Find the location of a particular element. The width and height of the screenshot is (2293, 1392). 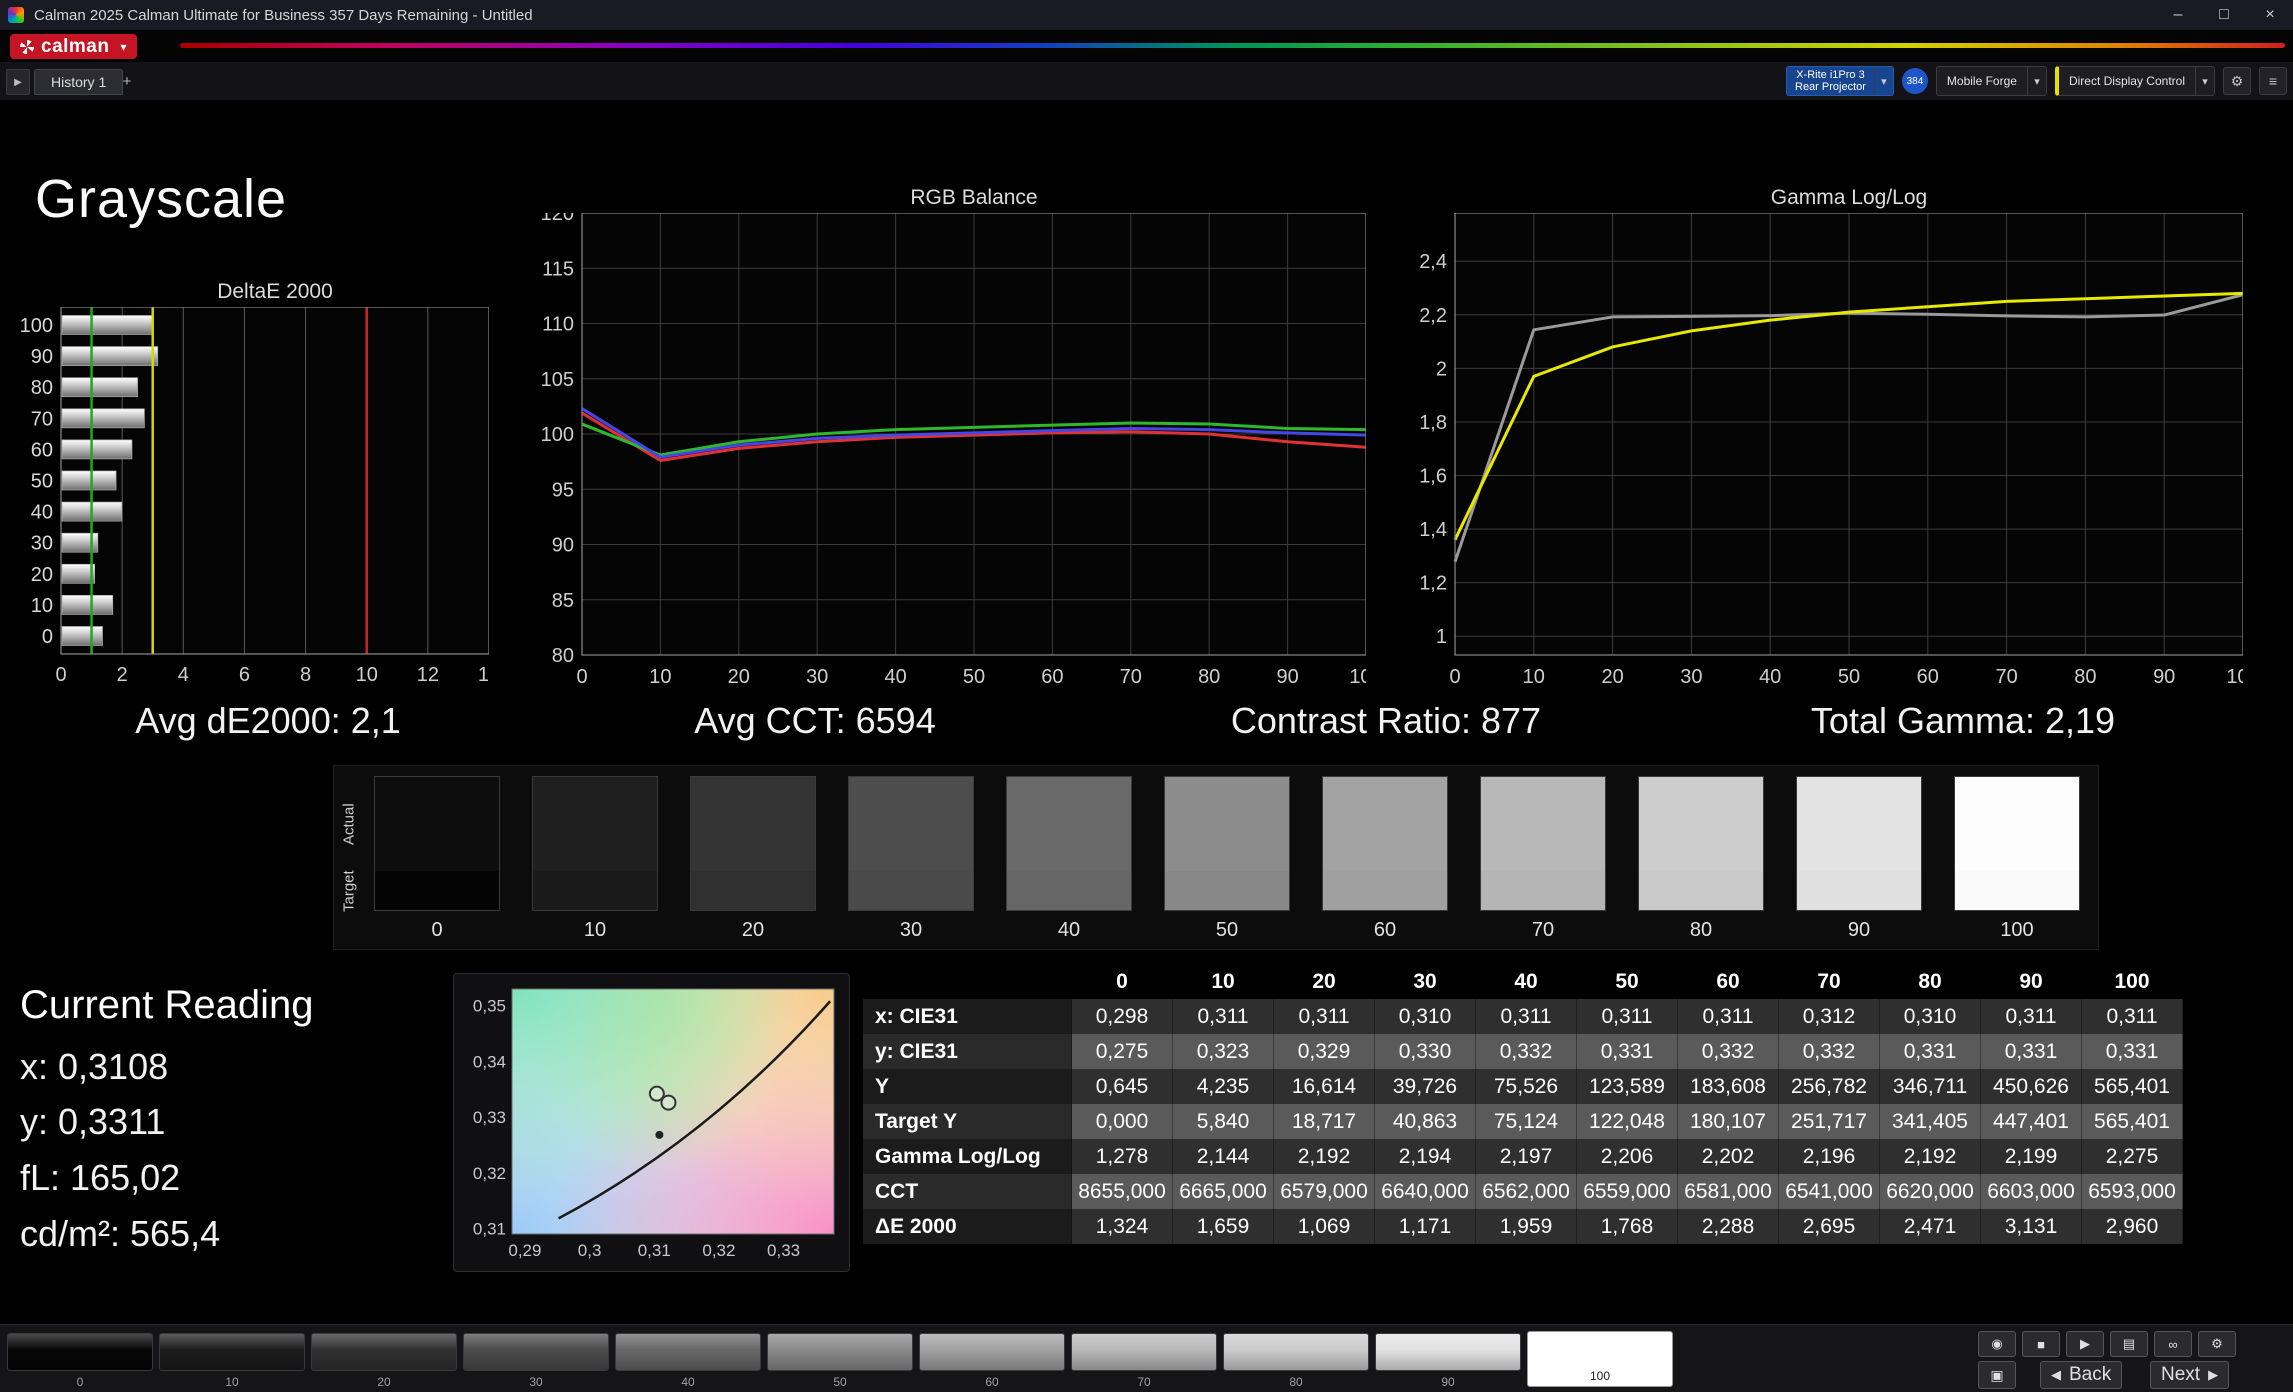

table-row-label: Target Y is located at coordinates (967, 1121).